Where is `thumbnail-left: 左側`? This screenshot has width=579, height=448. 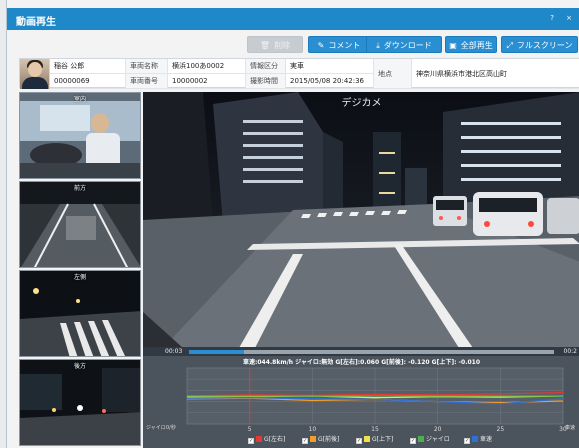 thumbnail-left: 左側 is located at coordinates (80, 313).